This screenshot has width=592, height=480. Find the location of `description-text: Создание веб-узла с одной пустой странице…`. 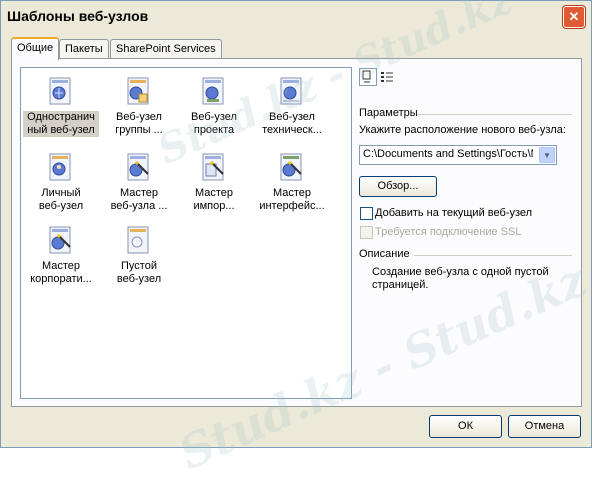

description-text: Создание веб-узла с одной пустой странице… is located at coordinates (460, 279).